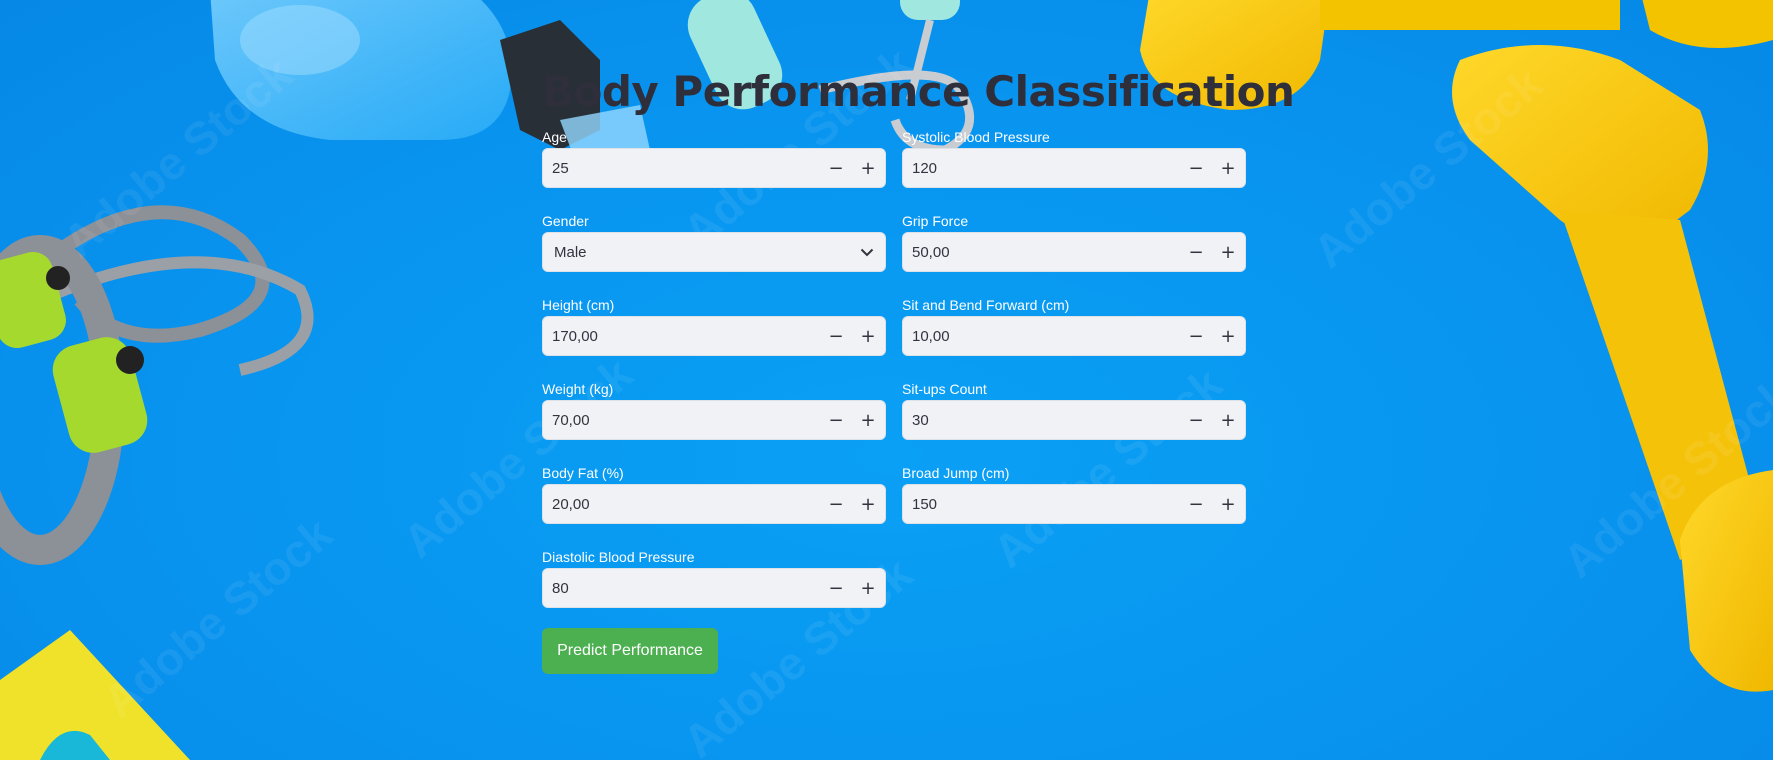  What do you see at coordinates (681, 588) in the screenshot?
I see `diastolic-input` at bounding box center [681, 588].